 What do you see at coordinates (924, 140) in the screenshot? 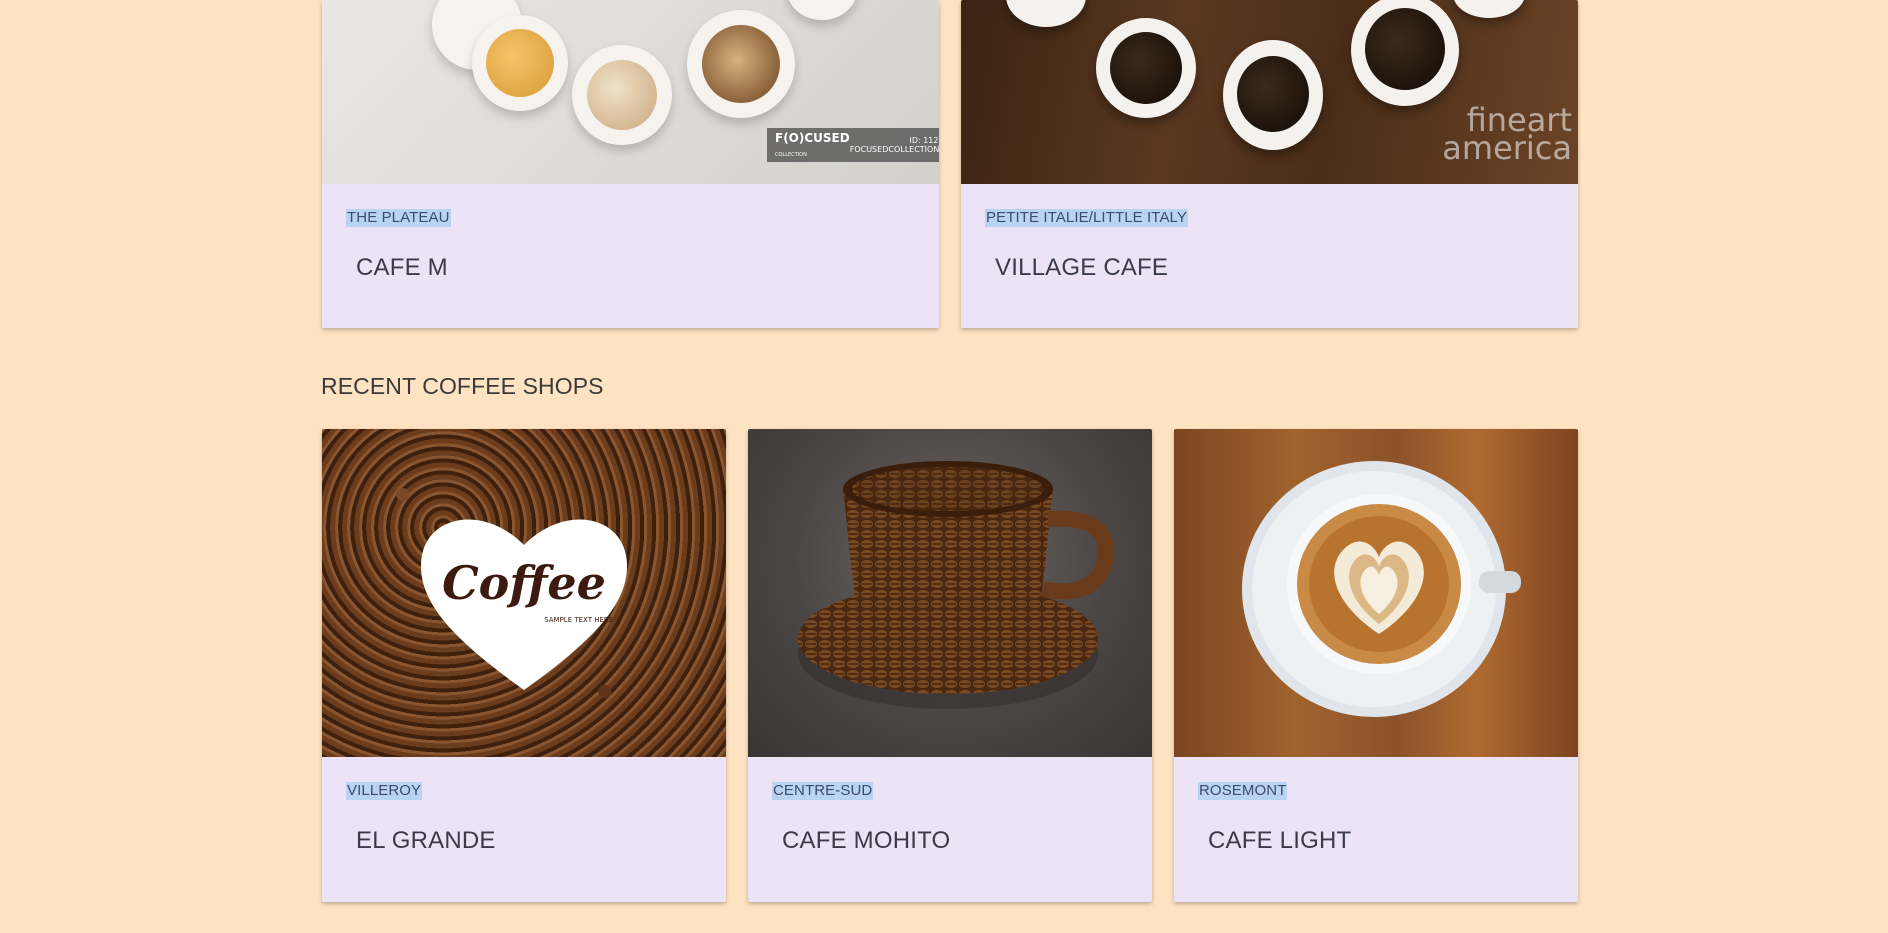
I see `watermark-id: ID: 112987` at bounding box center [924, 140].